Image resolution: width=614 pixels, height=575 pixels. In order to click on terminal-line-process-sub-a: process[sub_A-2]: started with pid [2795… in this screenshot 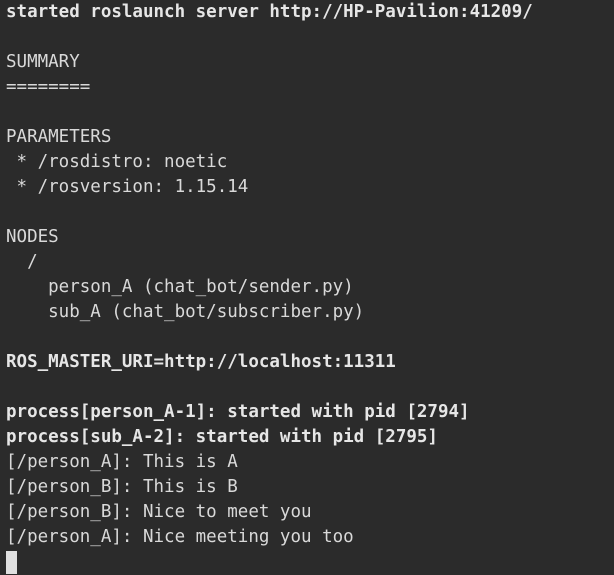, I will do `click(222, 437)`.